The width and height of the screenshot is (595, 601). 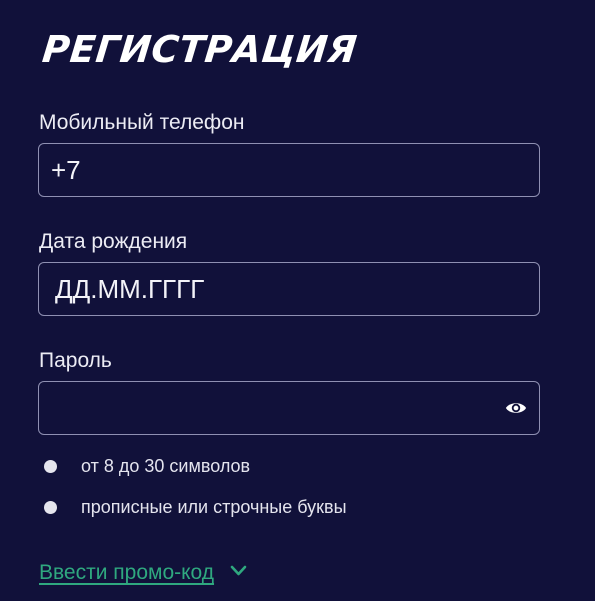 What do you see at coordinates (200, 49) in the screenshot?
I see `page-title: РЕГИСТРАЦИЯ` at bounding box center [200, 49].